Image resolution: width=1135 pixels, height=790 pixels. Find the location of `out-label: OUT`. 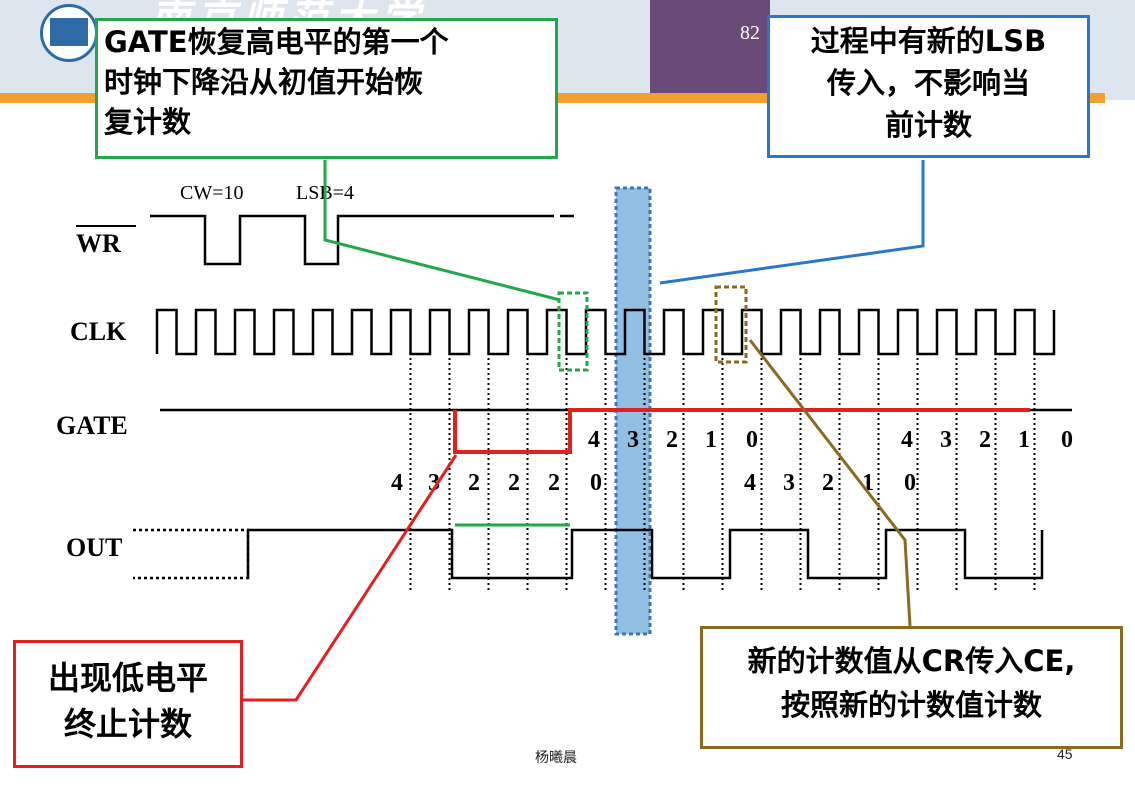

out-label: OUT is located at coordinates (94, 547).